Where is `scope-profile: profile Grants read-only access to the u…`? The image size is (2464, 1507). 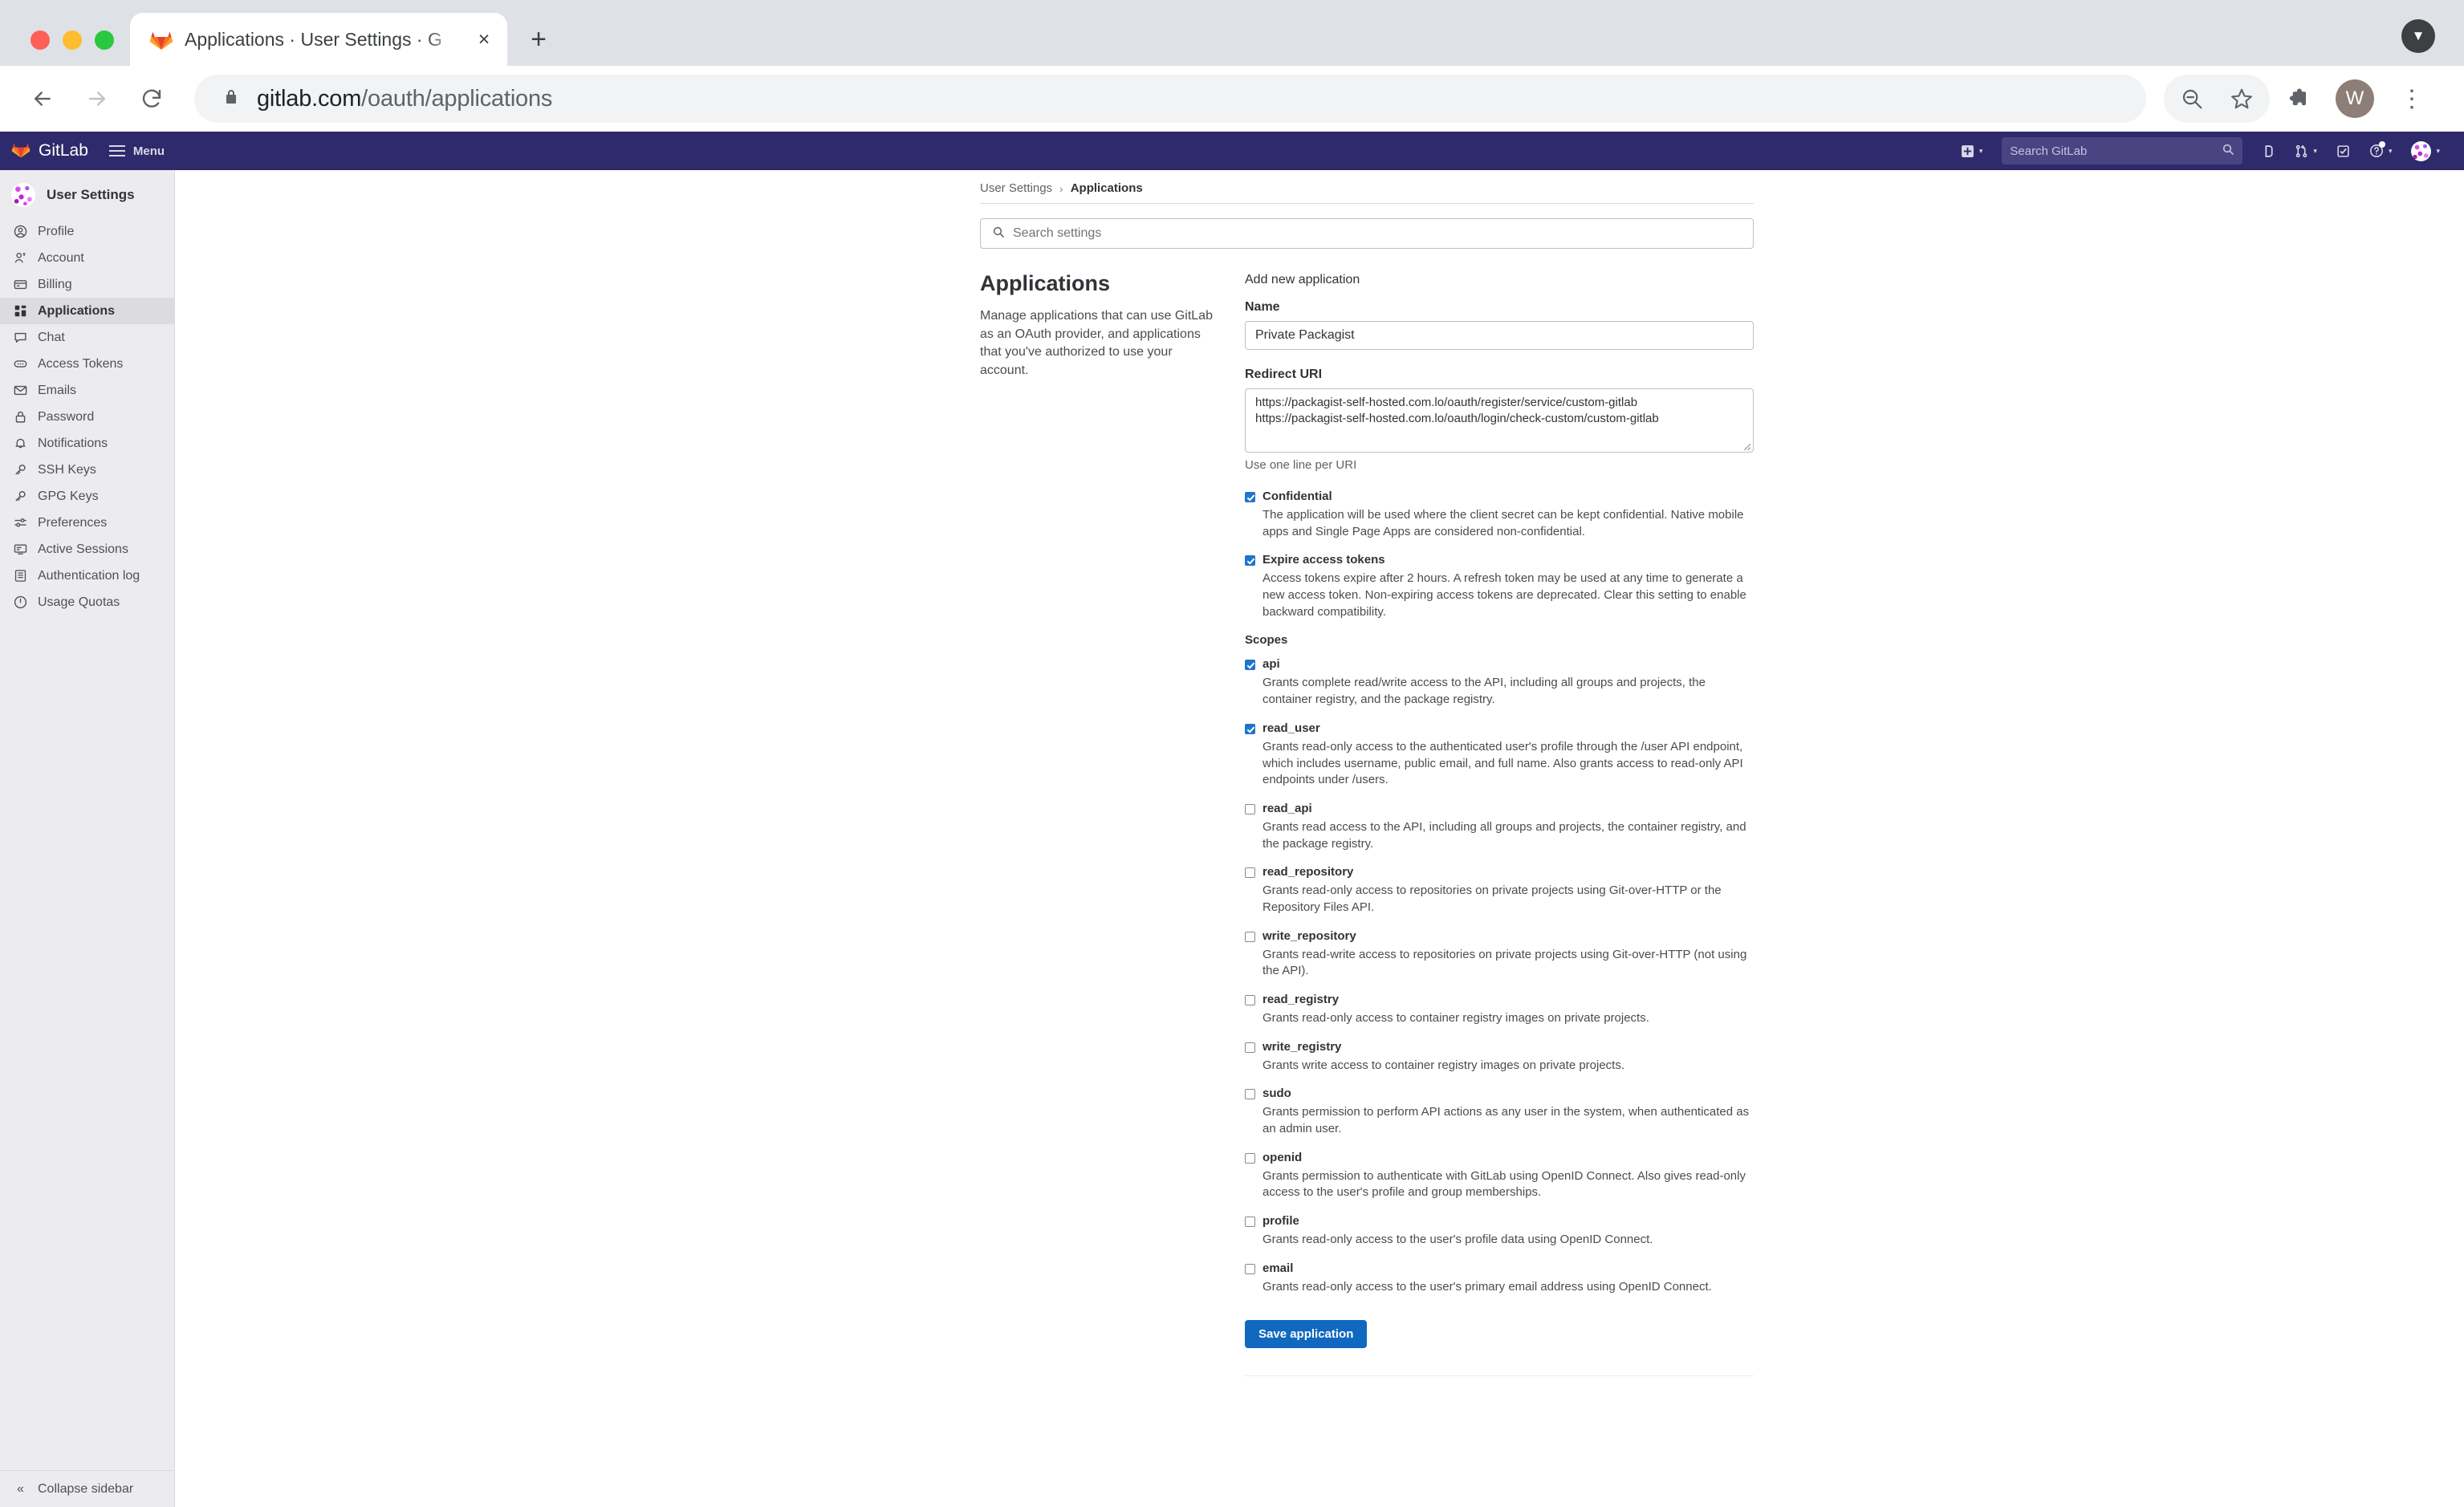 scope-profile: profile Grants read-only access to the u… is located at coordinates (1500, 1231).